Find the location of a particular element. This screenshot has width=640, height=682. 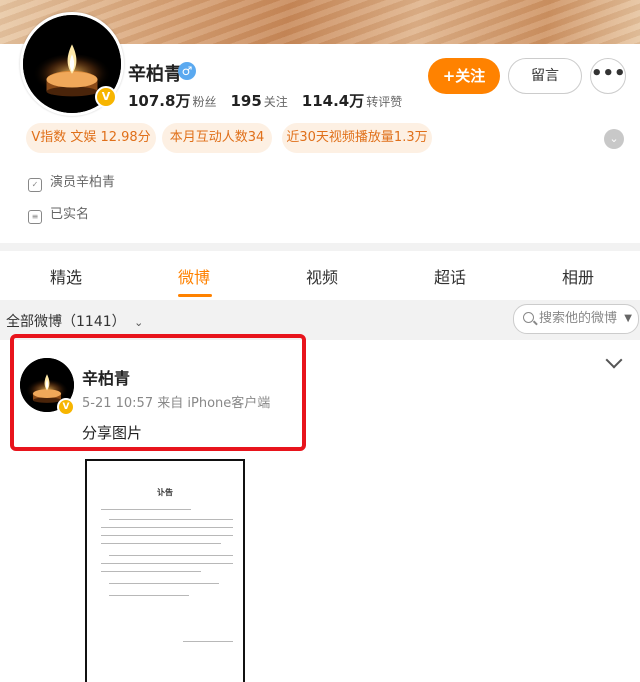

section-divider is located at coordinates (320, 247).